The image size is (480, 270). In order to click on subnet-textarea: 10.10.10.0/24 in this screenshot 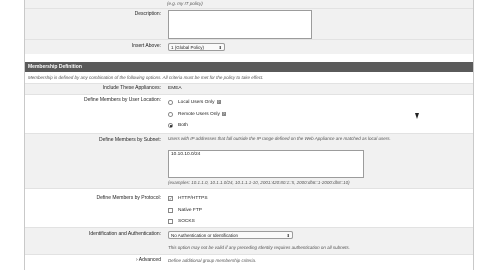, I will do `click(266, 164)`.